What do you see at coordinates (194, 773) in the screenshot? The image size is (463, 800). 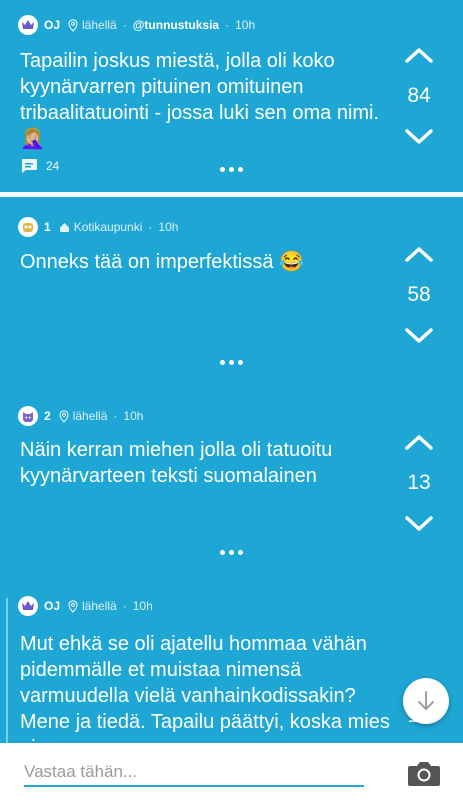 I see `reply-input` at bounding box center [194, 773].